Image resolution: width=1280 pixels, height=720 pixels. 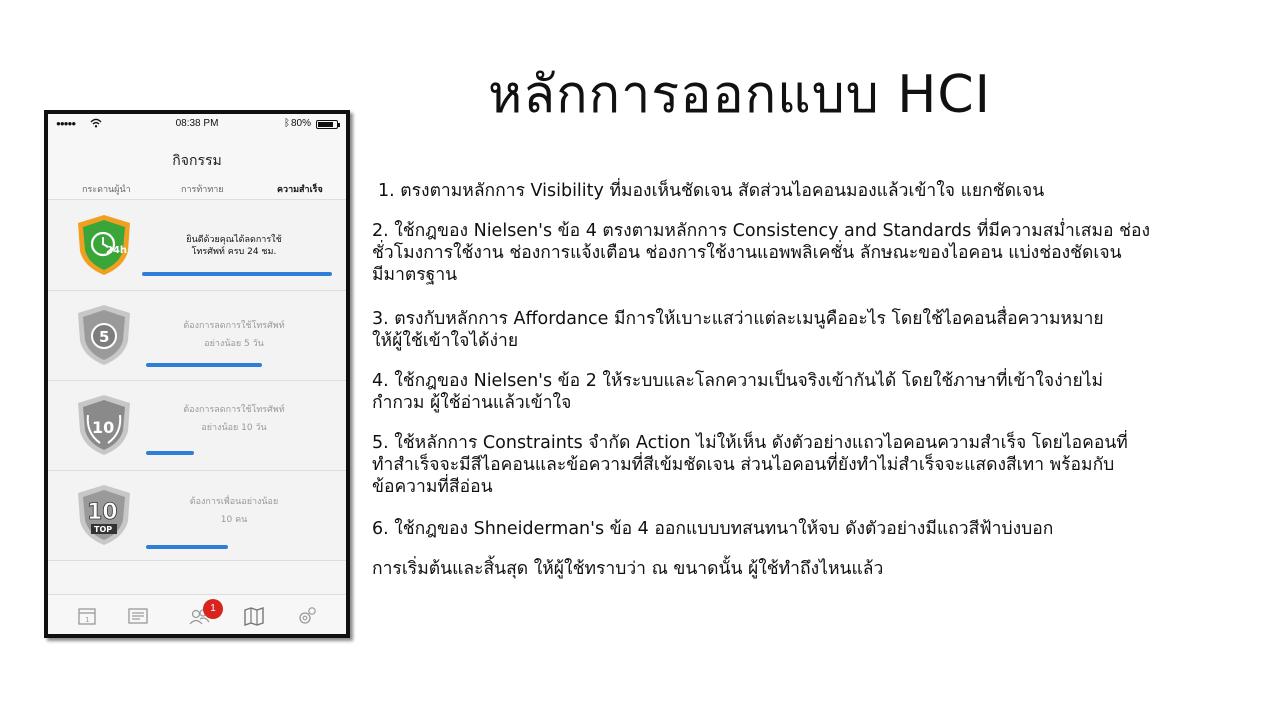 I want to click on principle-line: มีมาตรฐาน, so click(x=415, y=275).